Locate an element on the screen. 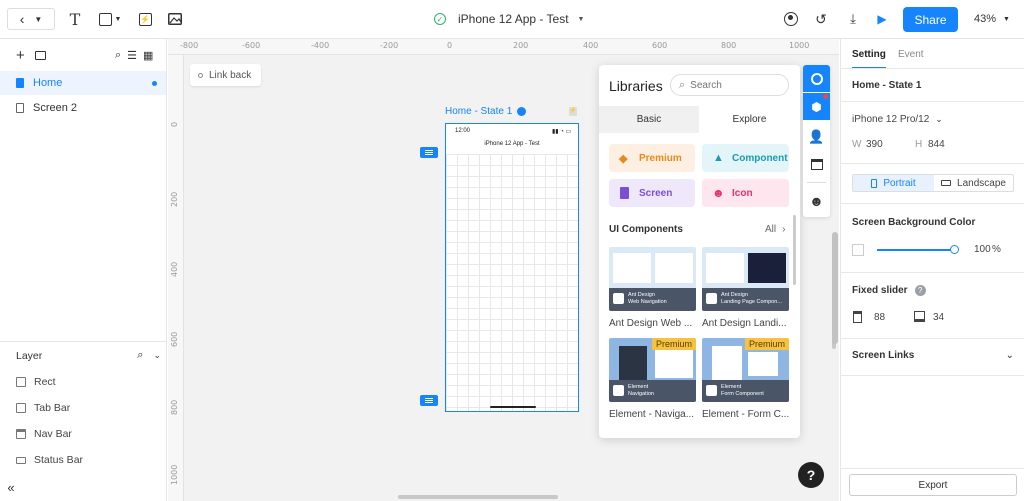 The width and height of the screenshot is (1024, 501). search-input is located at coordinates (735, 85).